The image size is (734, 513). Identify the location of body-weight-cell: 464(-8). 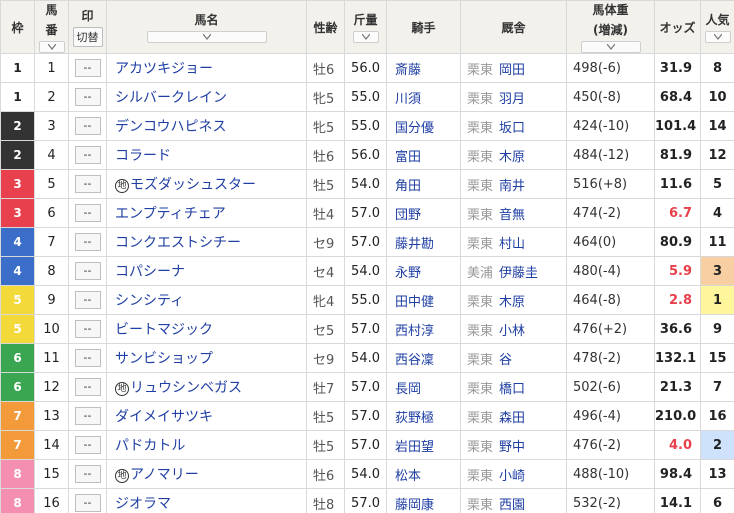
(610, 300).